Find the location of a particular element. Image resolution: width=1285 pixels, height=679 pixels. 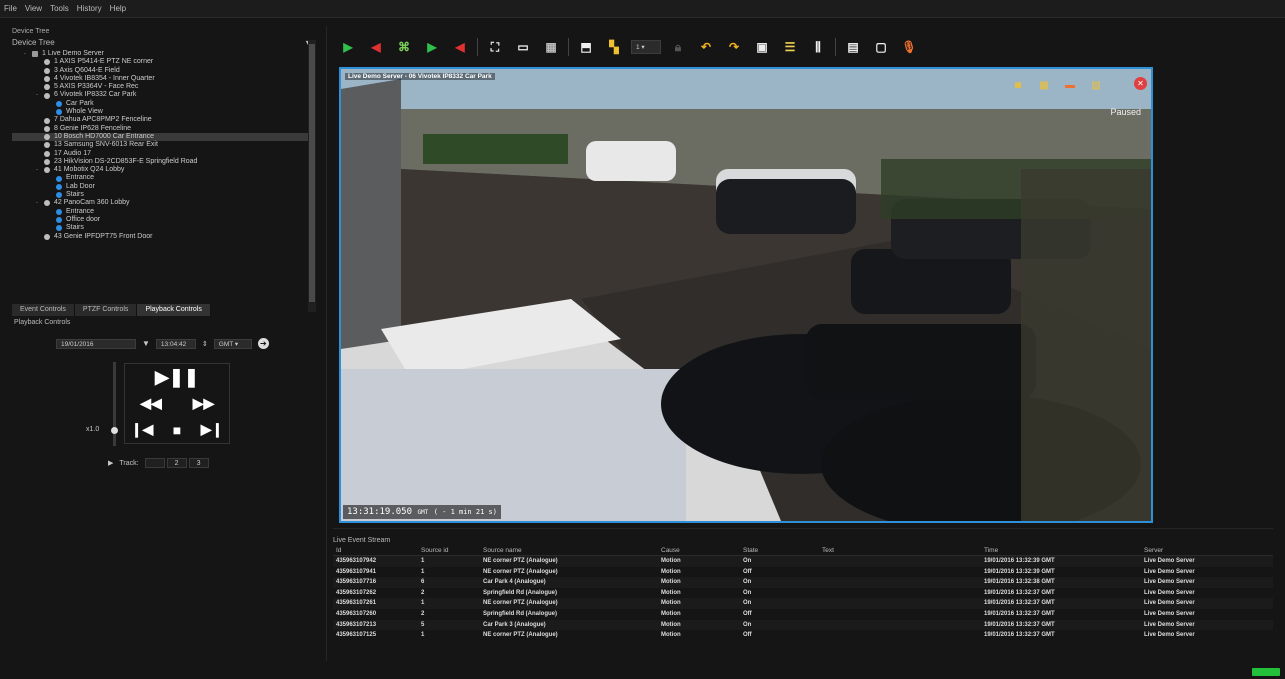

panel-icon: ▤ is located at coordinates (853, 47).